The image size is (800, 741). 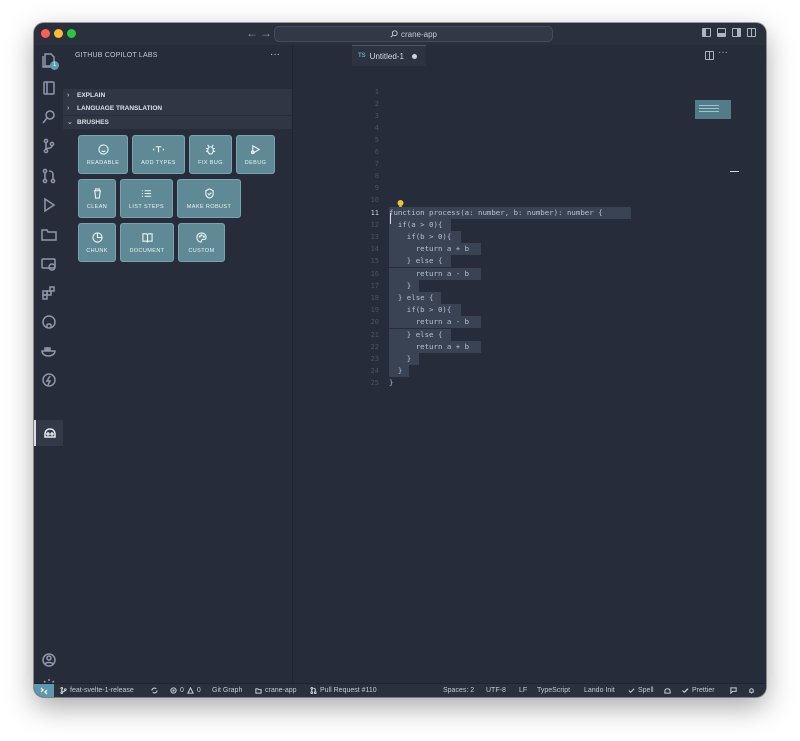 I want to click on search-icon, so click(x=394, y=34).